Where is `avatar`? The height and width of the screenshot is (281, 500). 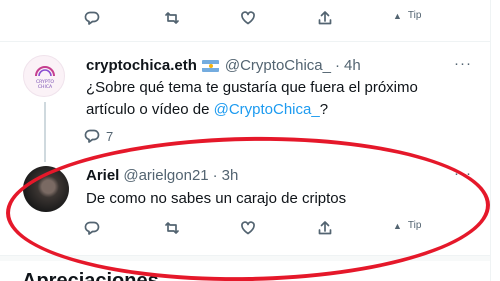
avatar is located at coordinates (46, 189).